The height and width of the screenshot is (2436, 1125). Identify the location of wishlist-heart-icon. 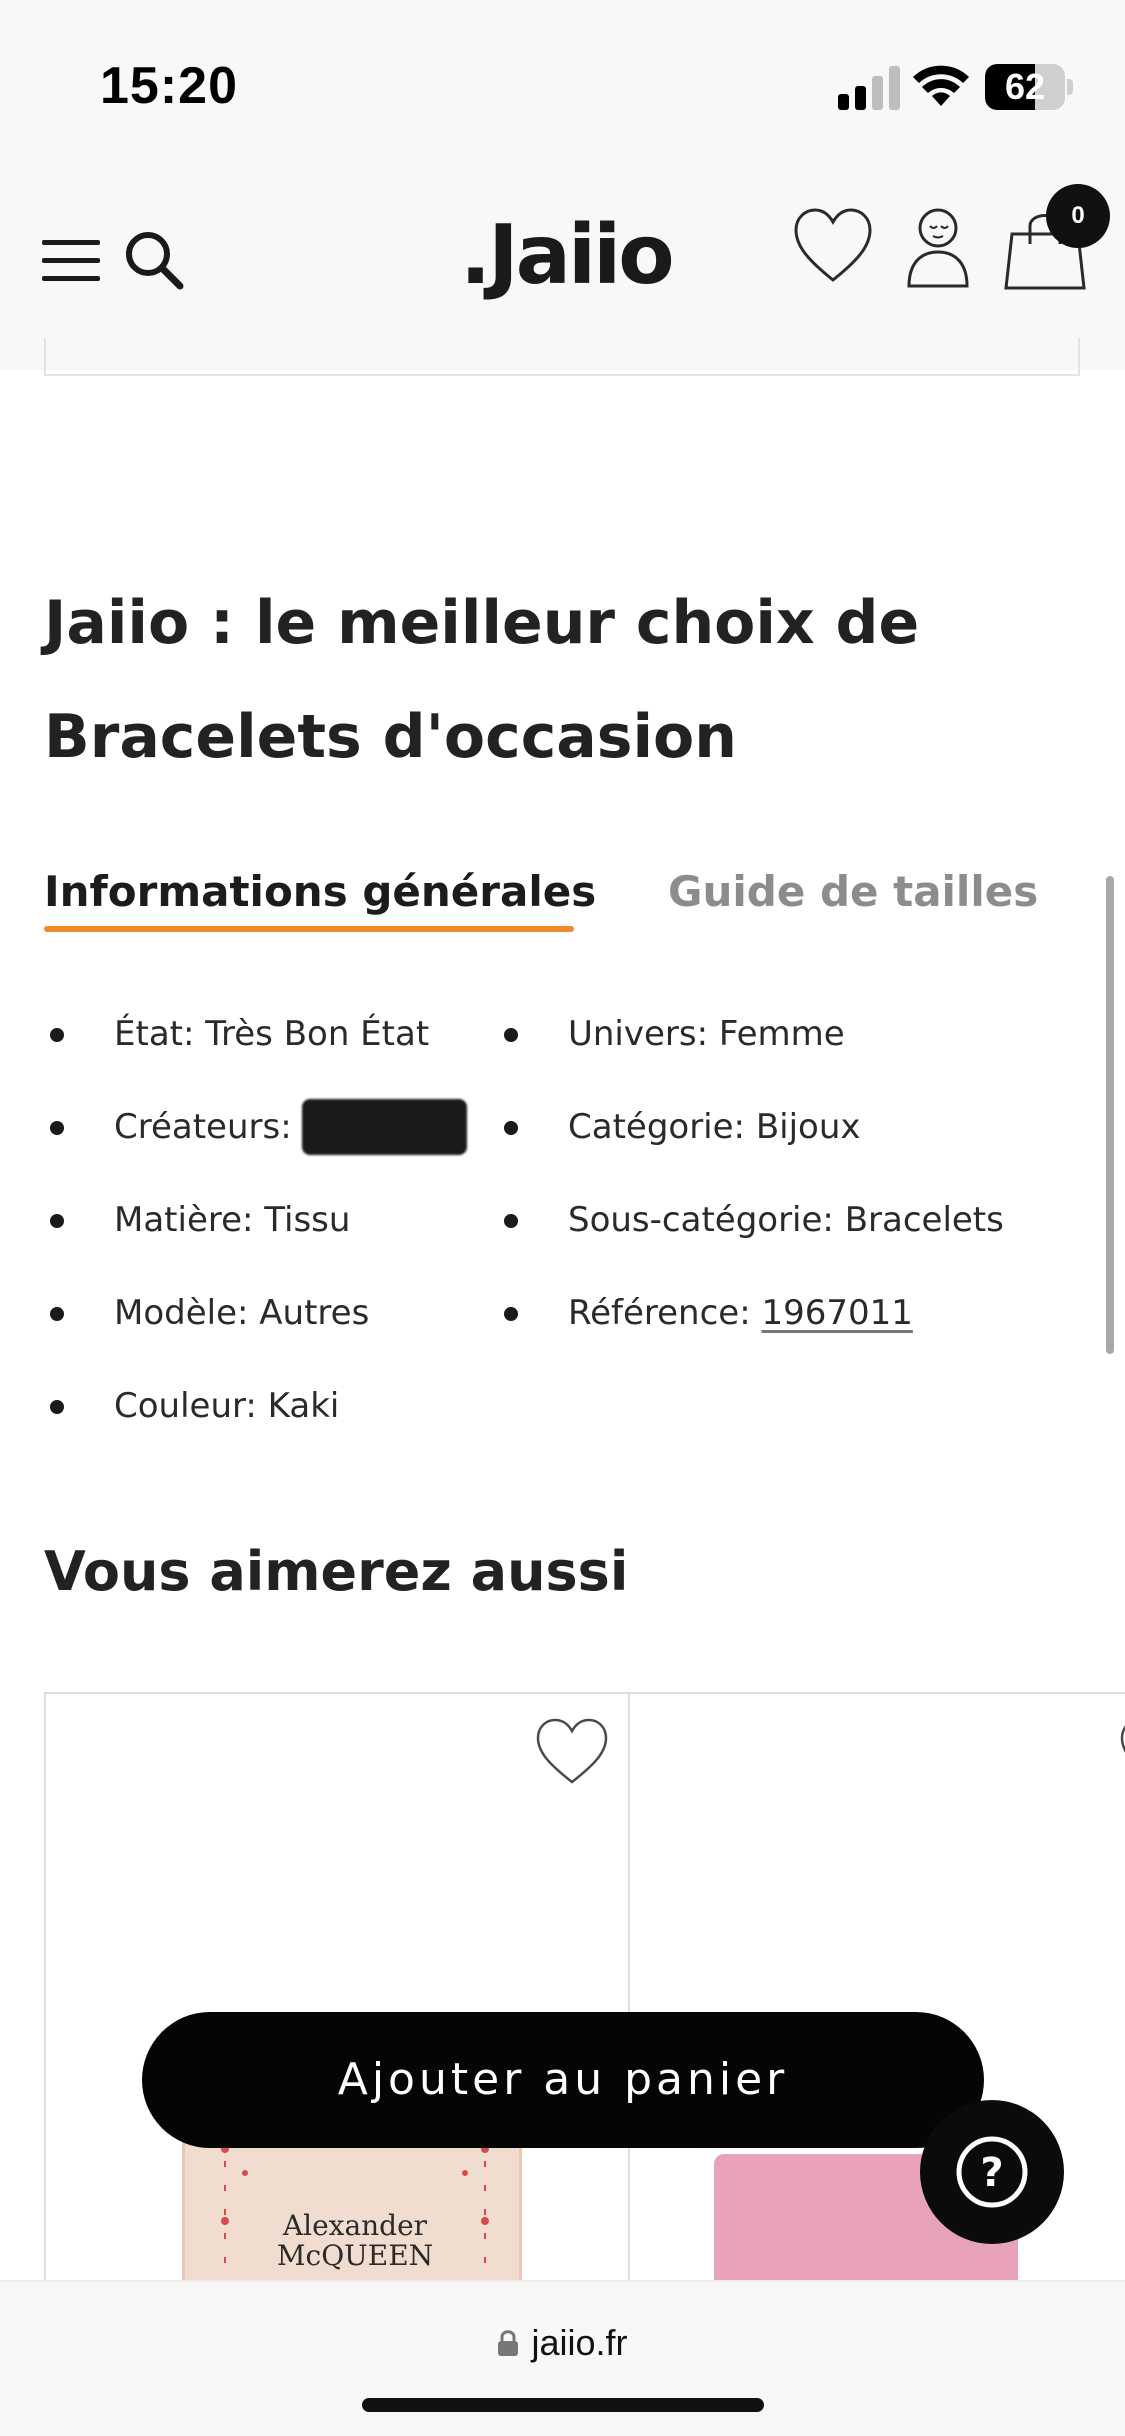
(833, 246).